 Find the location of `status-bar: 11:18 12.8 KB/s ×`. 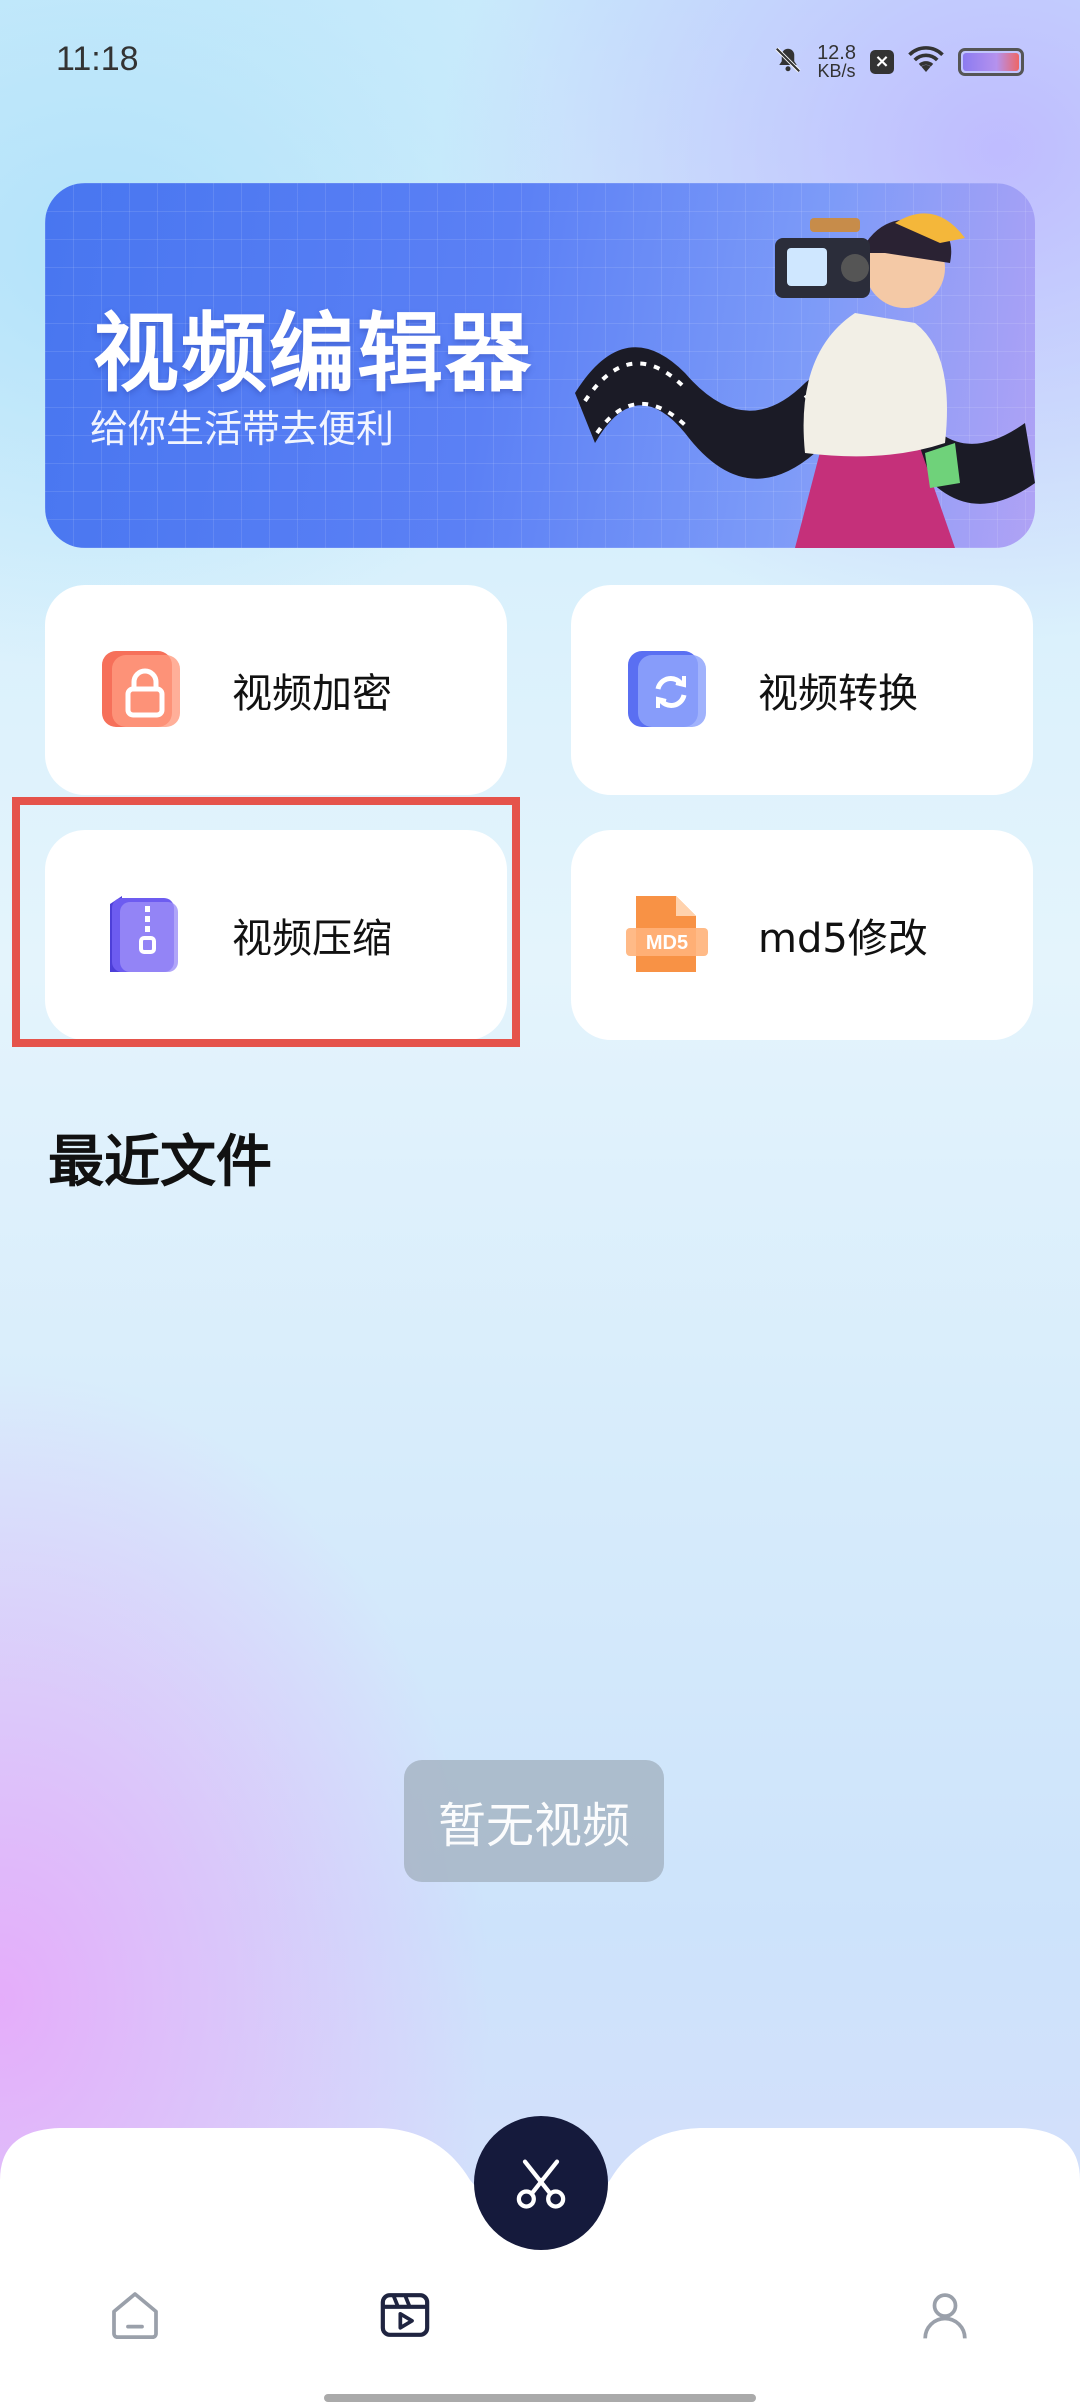

status-bar: 11:18 12.8 KB/s × is located at coordinates (540, 60).